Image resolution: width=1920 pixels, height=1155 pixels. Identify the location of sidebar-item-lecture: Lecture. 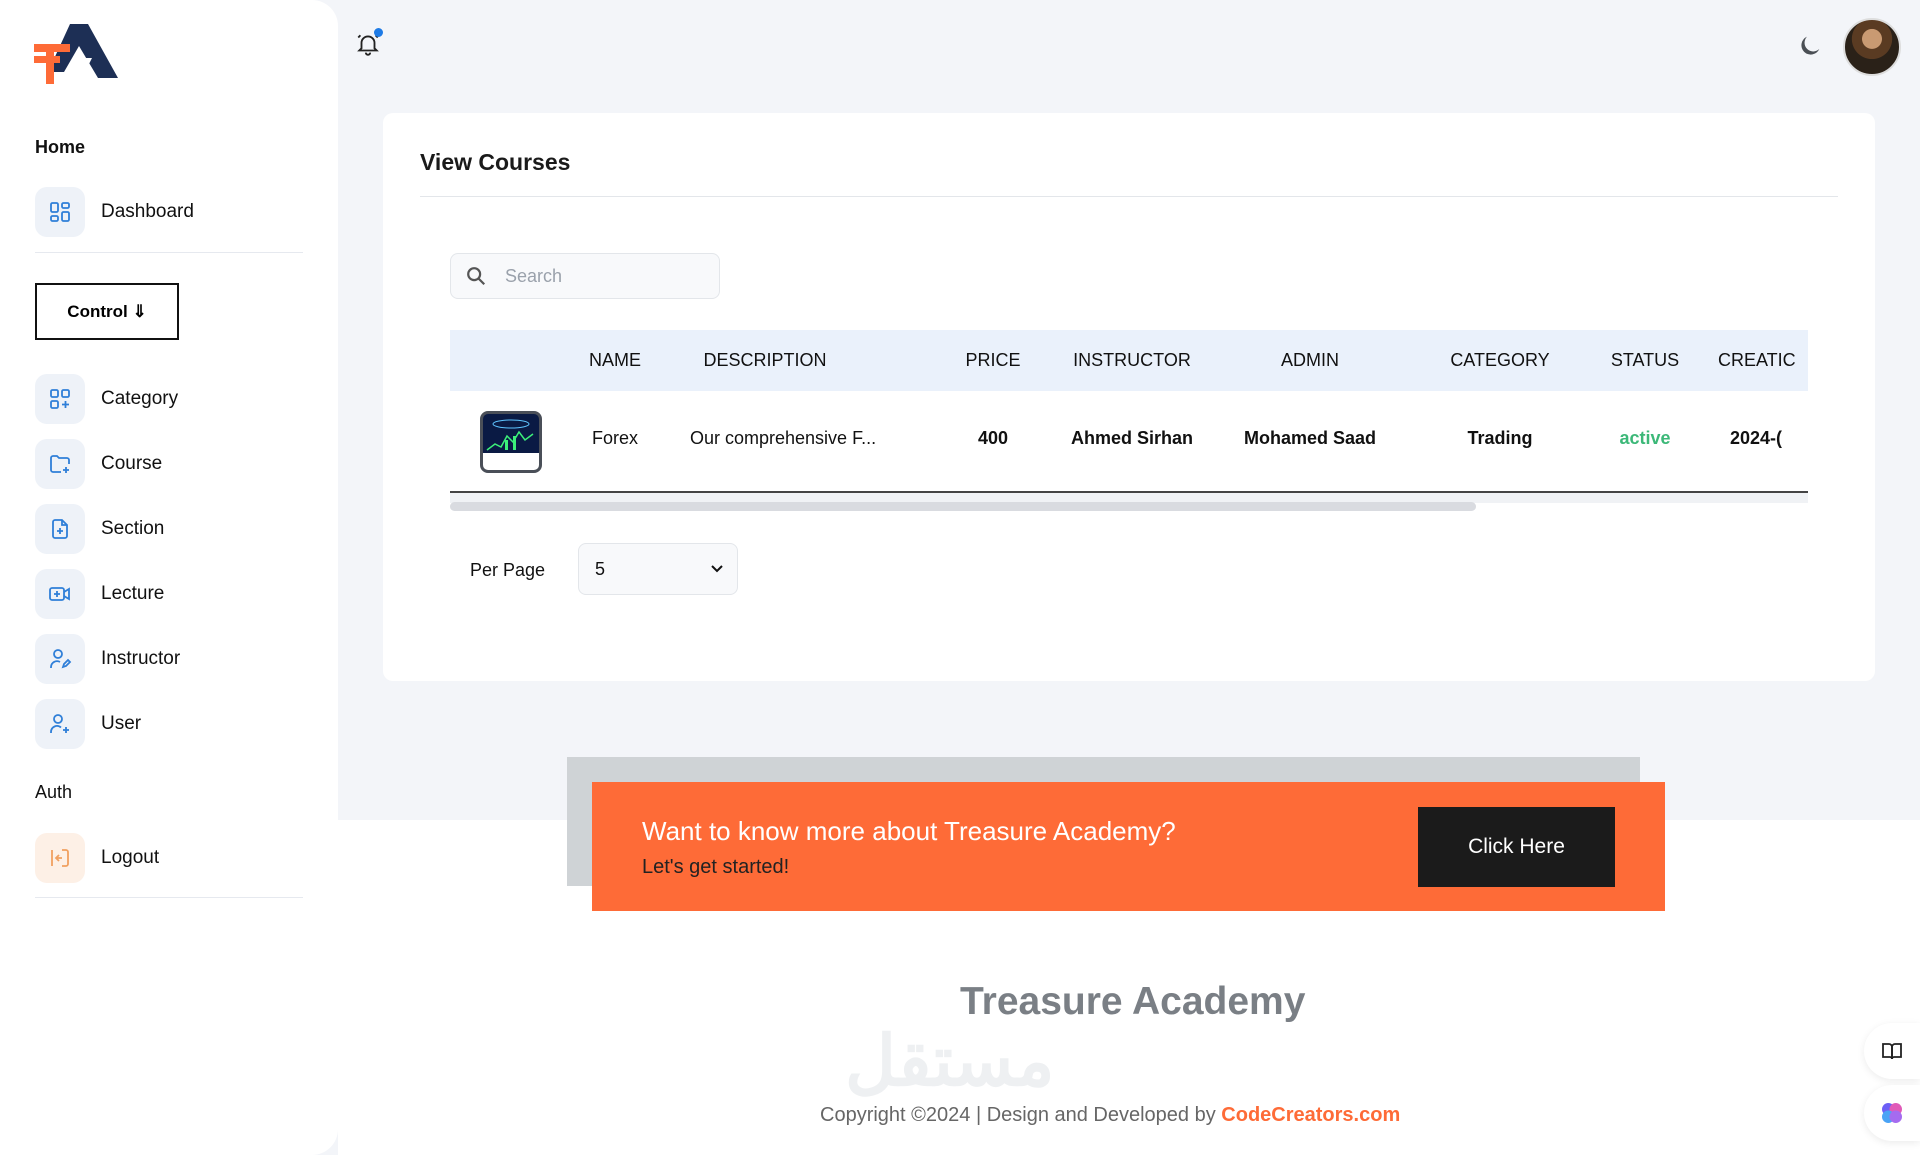
(170, 594).